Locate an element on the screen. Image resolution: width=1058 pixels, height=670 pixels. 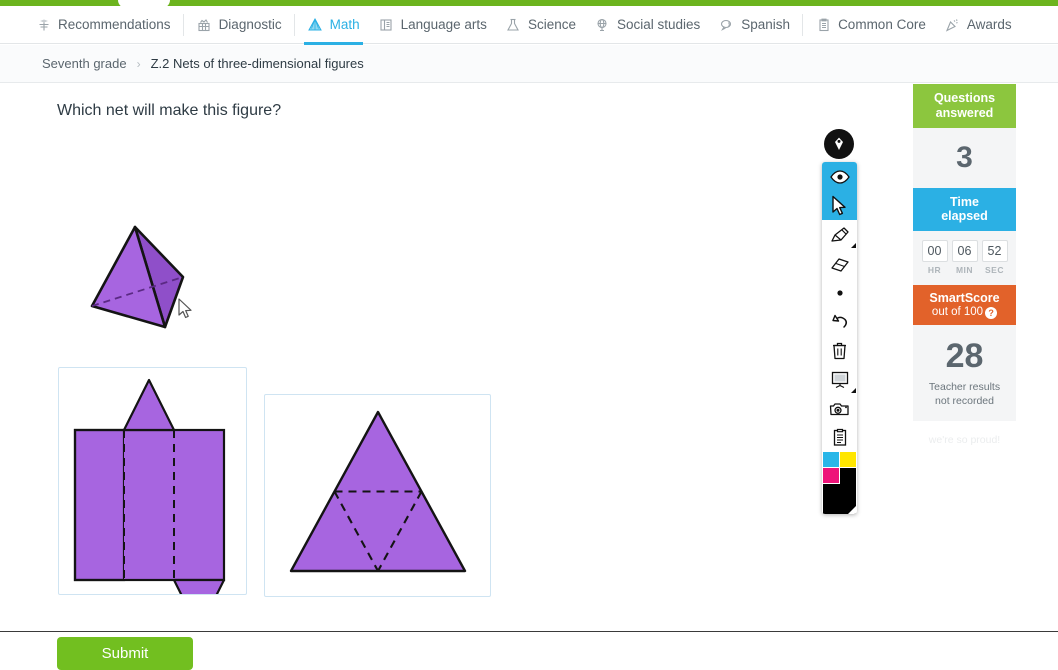
bottom-divider is located at coordinates (529, 631).